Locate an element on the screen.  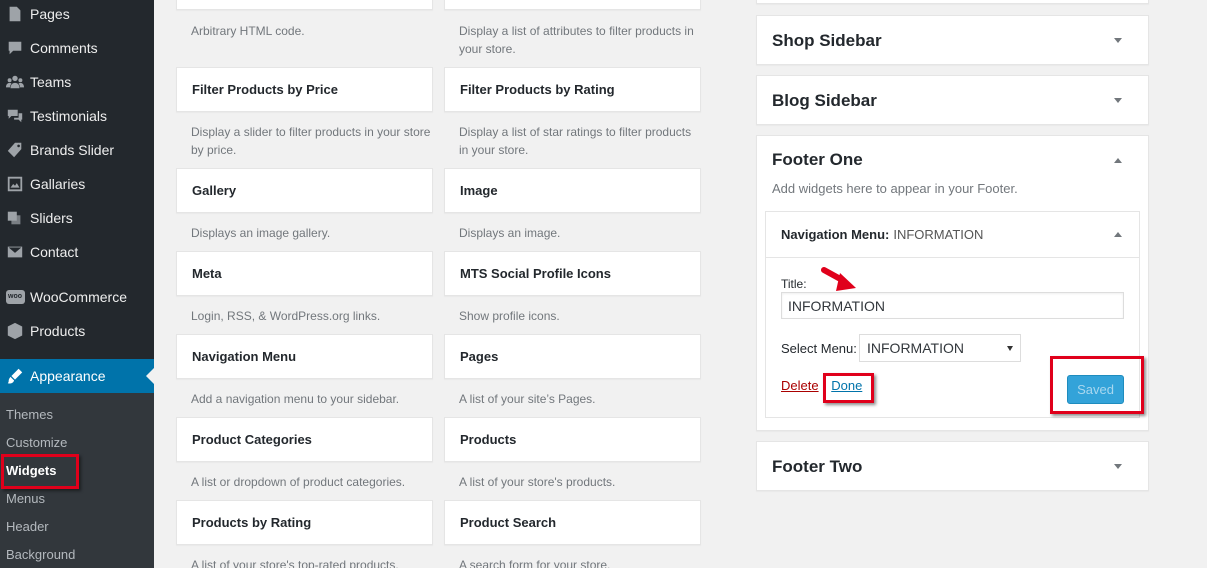
dropdown-arrow-icon is located at coordinates (1010, 348).